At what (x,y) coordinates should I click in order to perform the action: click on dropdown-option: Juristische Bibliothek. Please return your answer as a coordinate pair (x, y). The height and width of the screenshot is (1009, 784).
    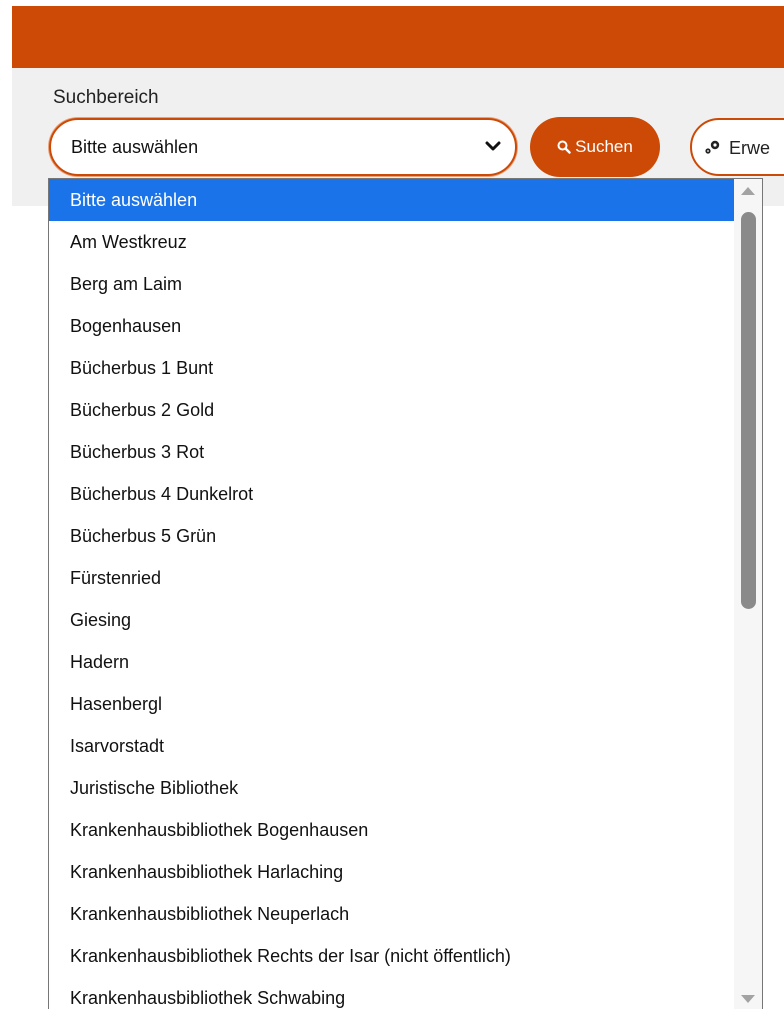
    Looking at the image, I should click on (391, 788).